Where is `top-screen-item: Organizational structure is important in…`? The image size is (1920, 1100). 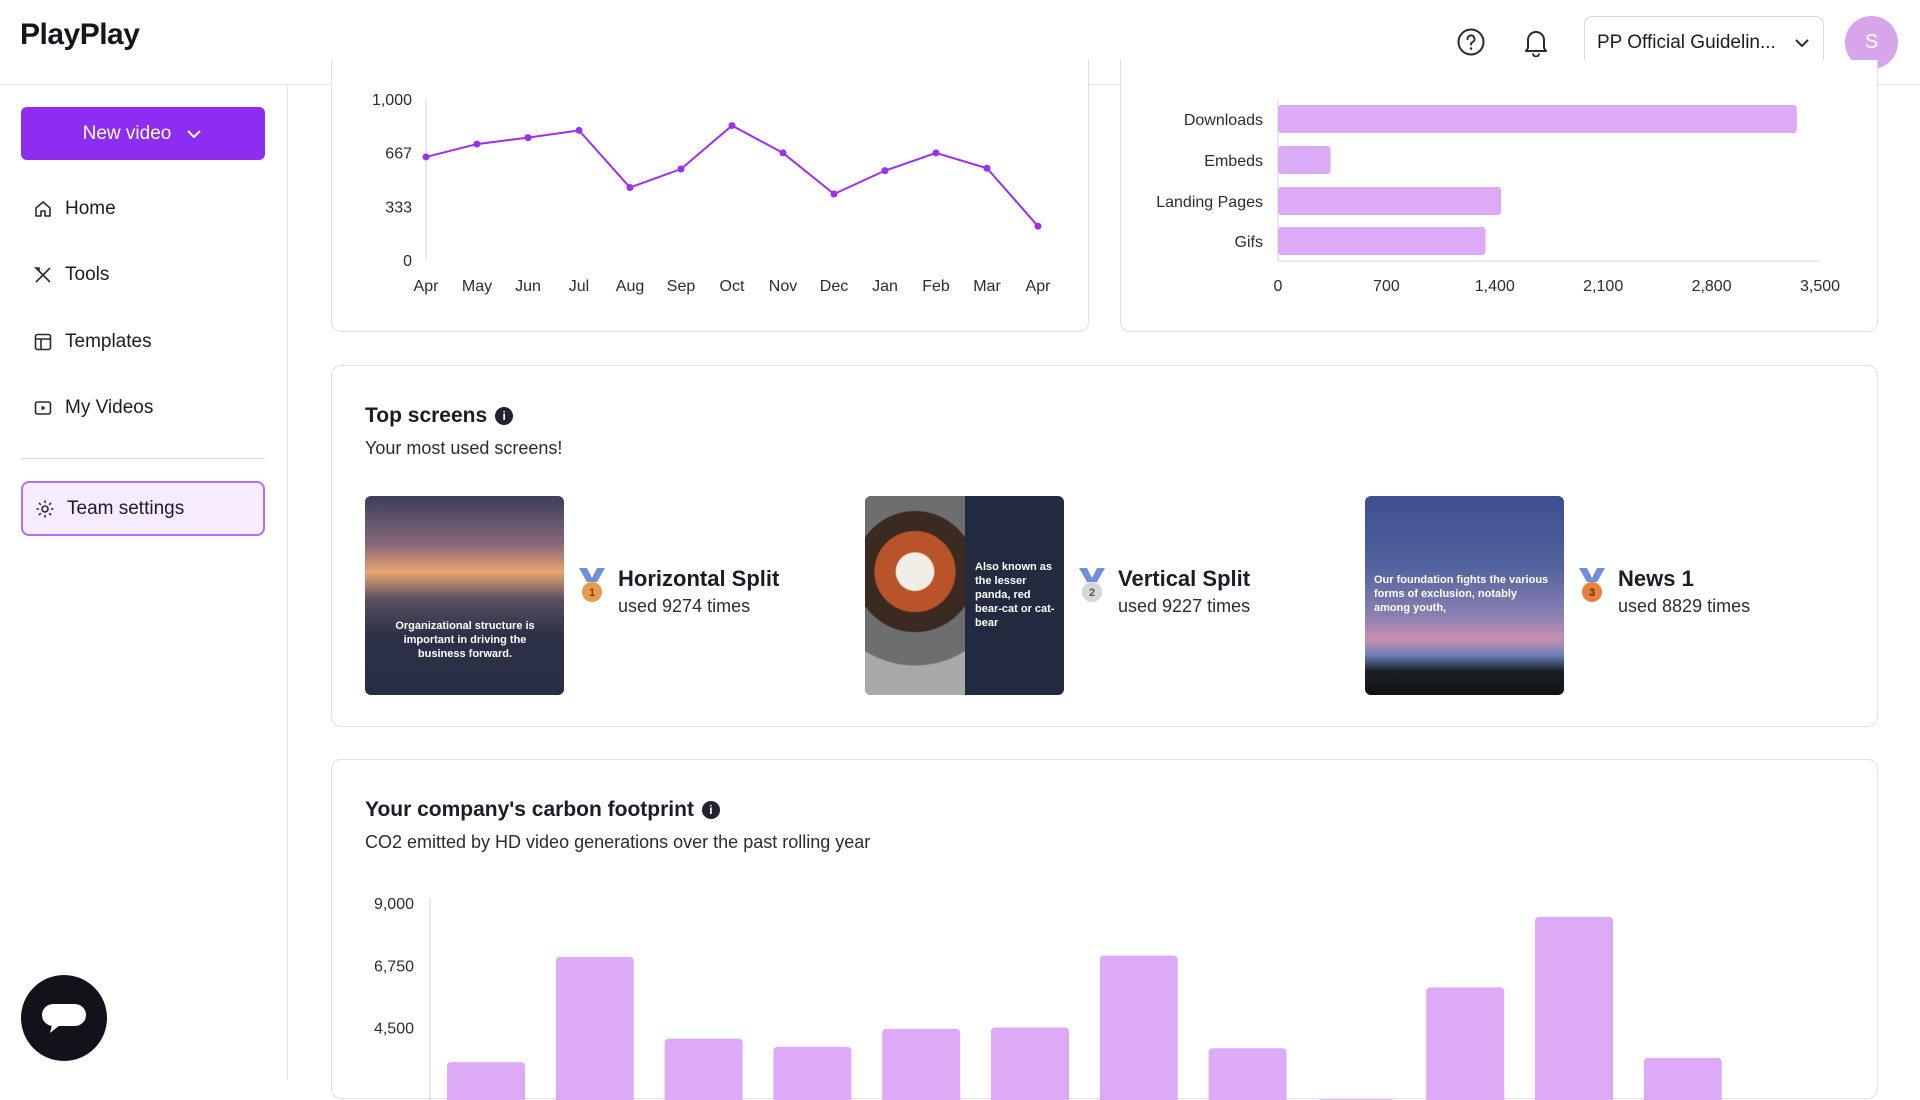 top-screen-item: Organizational structure is important in… is located at coordinates (605, 596).